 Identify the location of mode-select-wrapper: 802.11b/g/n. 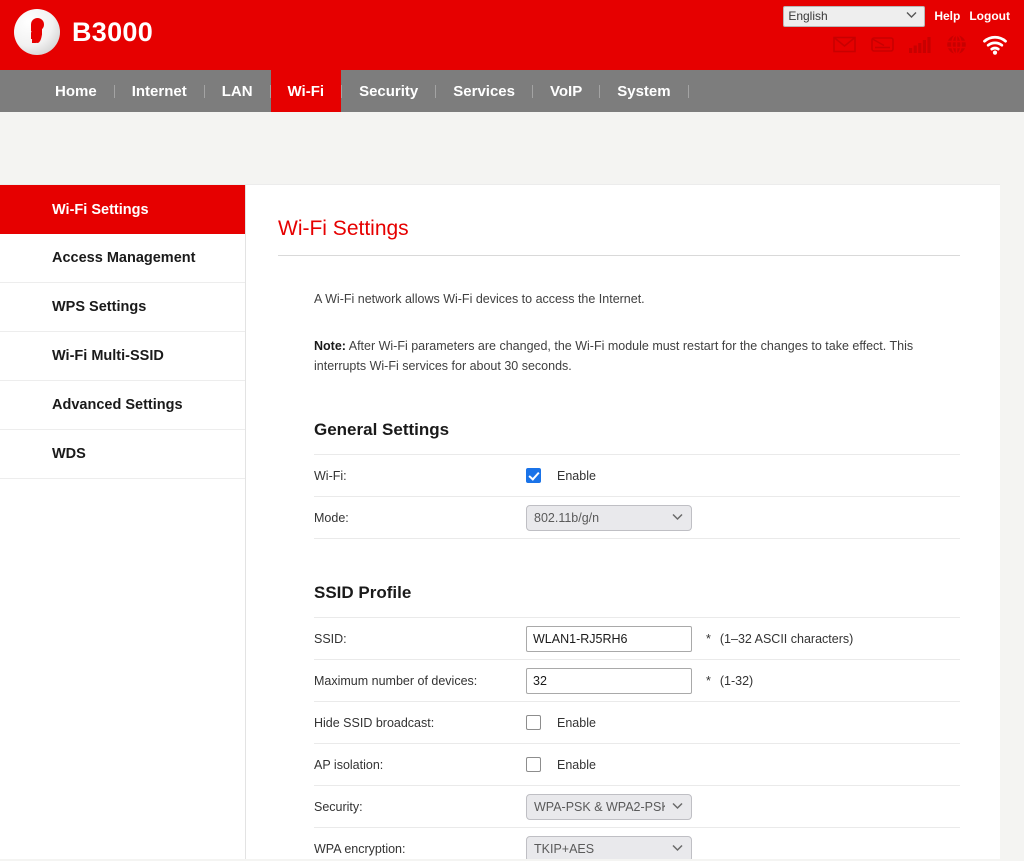
(609, 517).